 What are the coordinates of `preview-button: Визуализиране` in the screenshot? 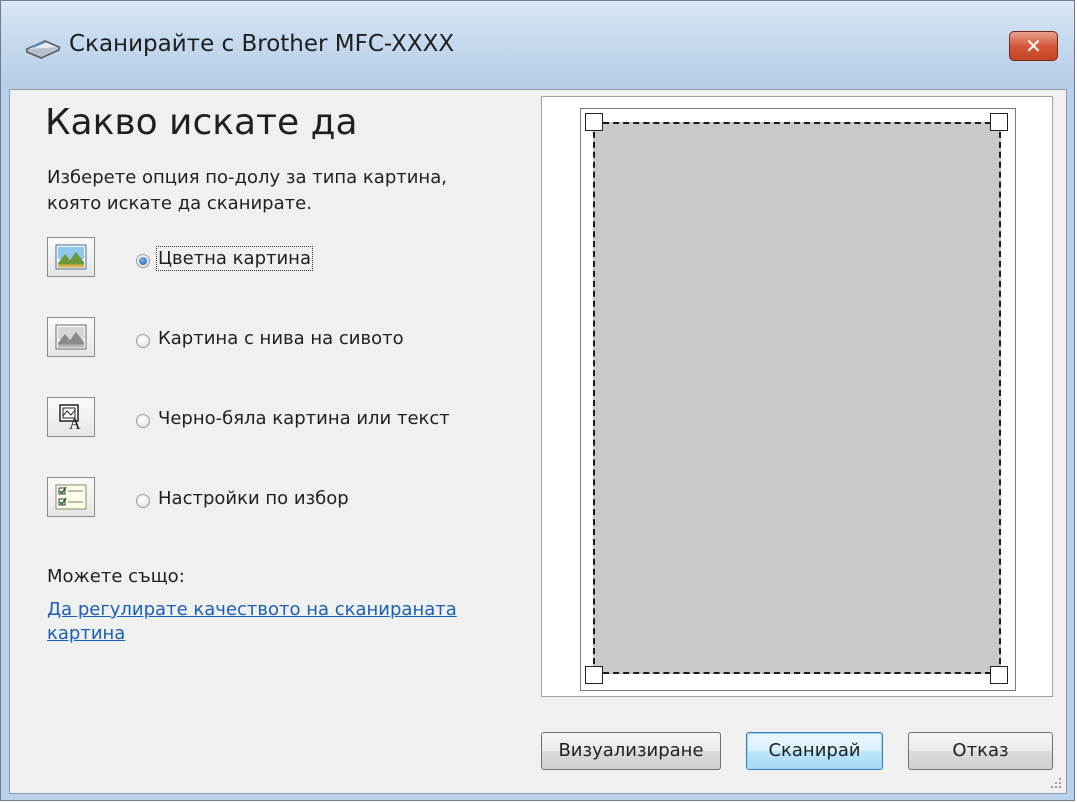 It's located at (631, 751).